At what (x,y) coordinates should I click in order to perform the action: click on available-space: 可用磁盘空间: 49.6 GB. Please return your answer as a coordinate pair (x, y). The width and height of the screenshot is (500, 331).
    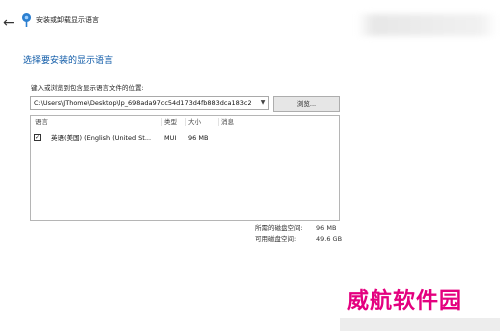
    Looking at the image, I should click on (298, 239).